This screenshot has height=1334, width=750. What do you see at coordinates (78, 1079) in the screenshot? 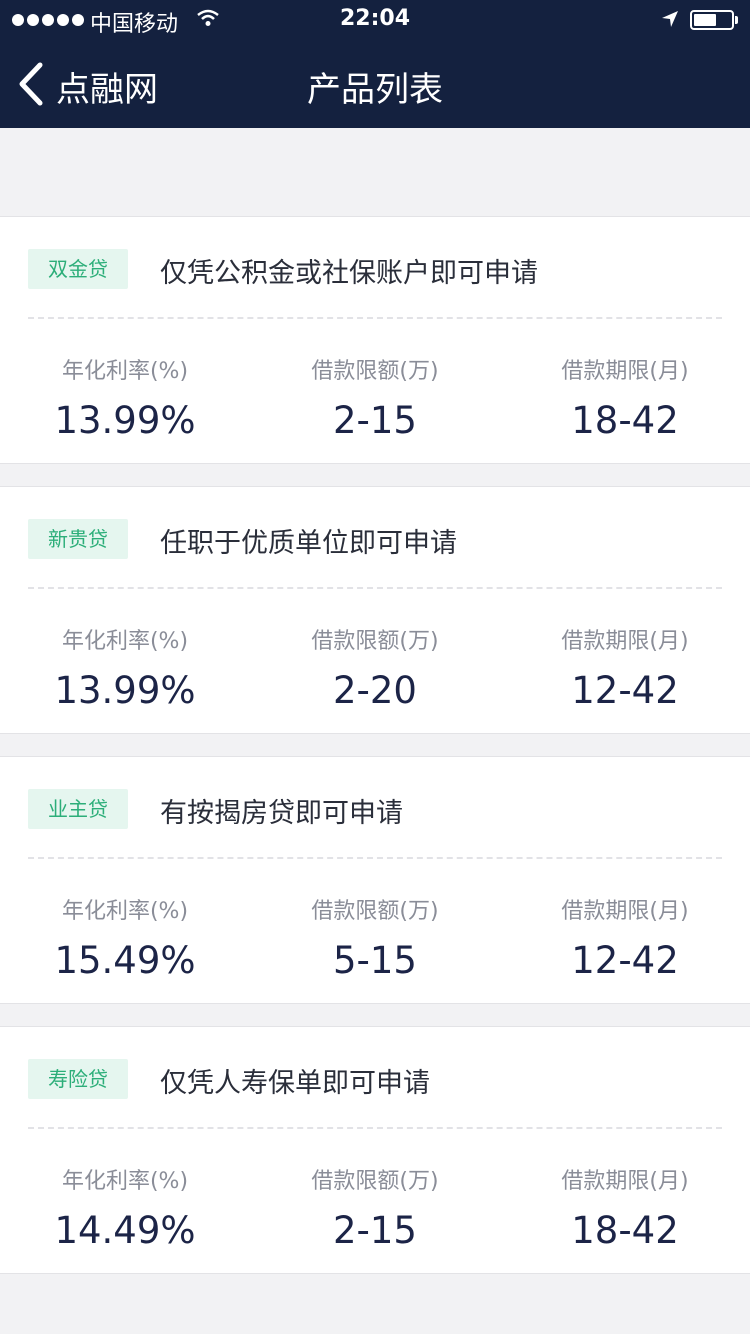
I see `product-tag: 寿险贷` at bounding box center [78, 1079].